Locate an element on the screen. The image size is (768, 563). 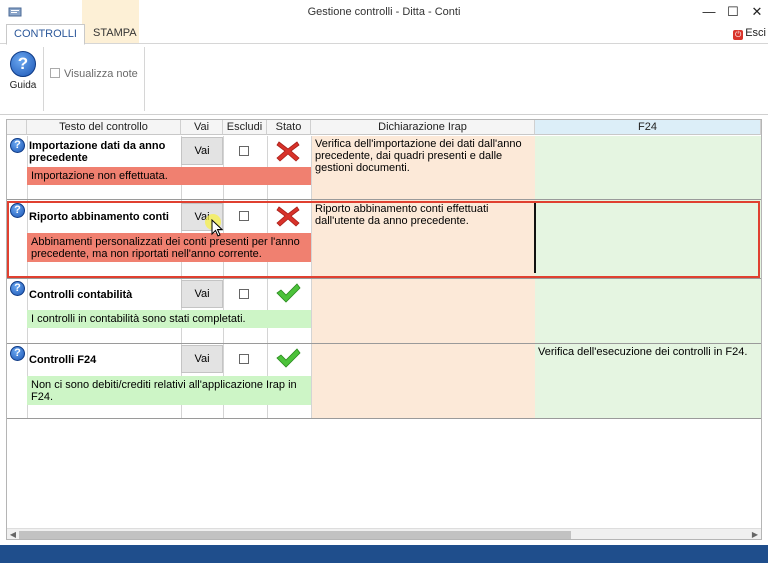
visualizza-note-checkbox is located at coordinates (55, 73).